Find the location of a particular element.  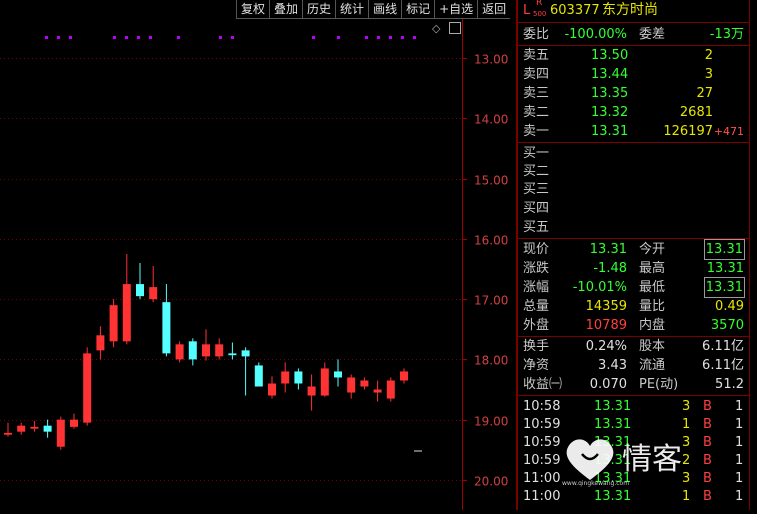

pe-label: PE(动) is located at coordinates (659, 384).